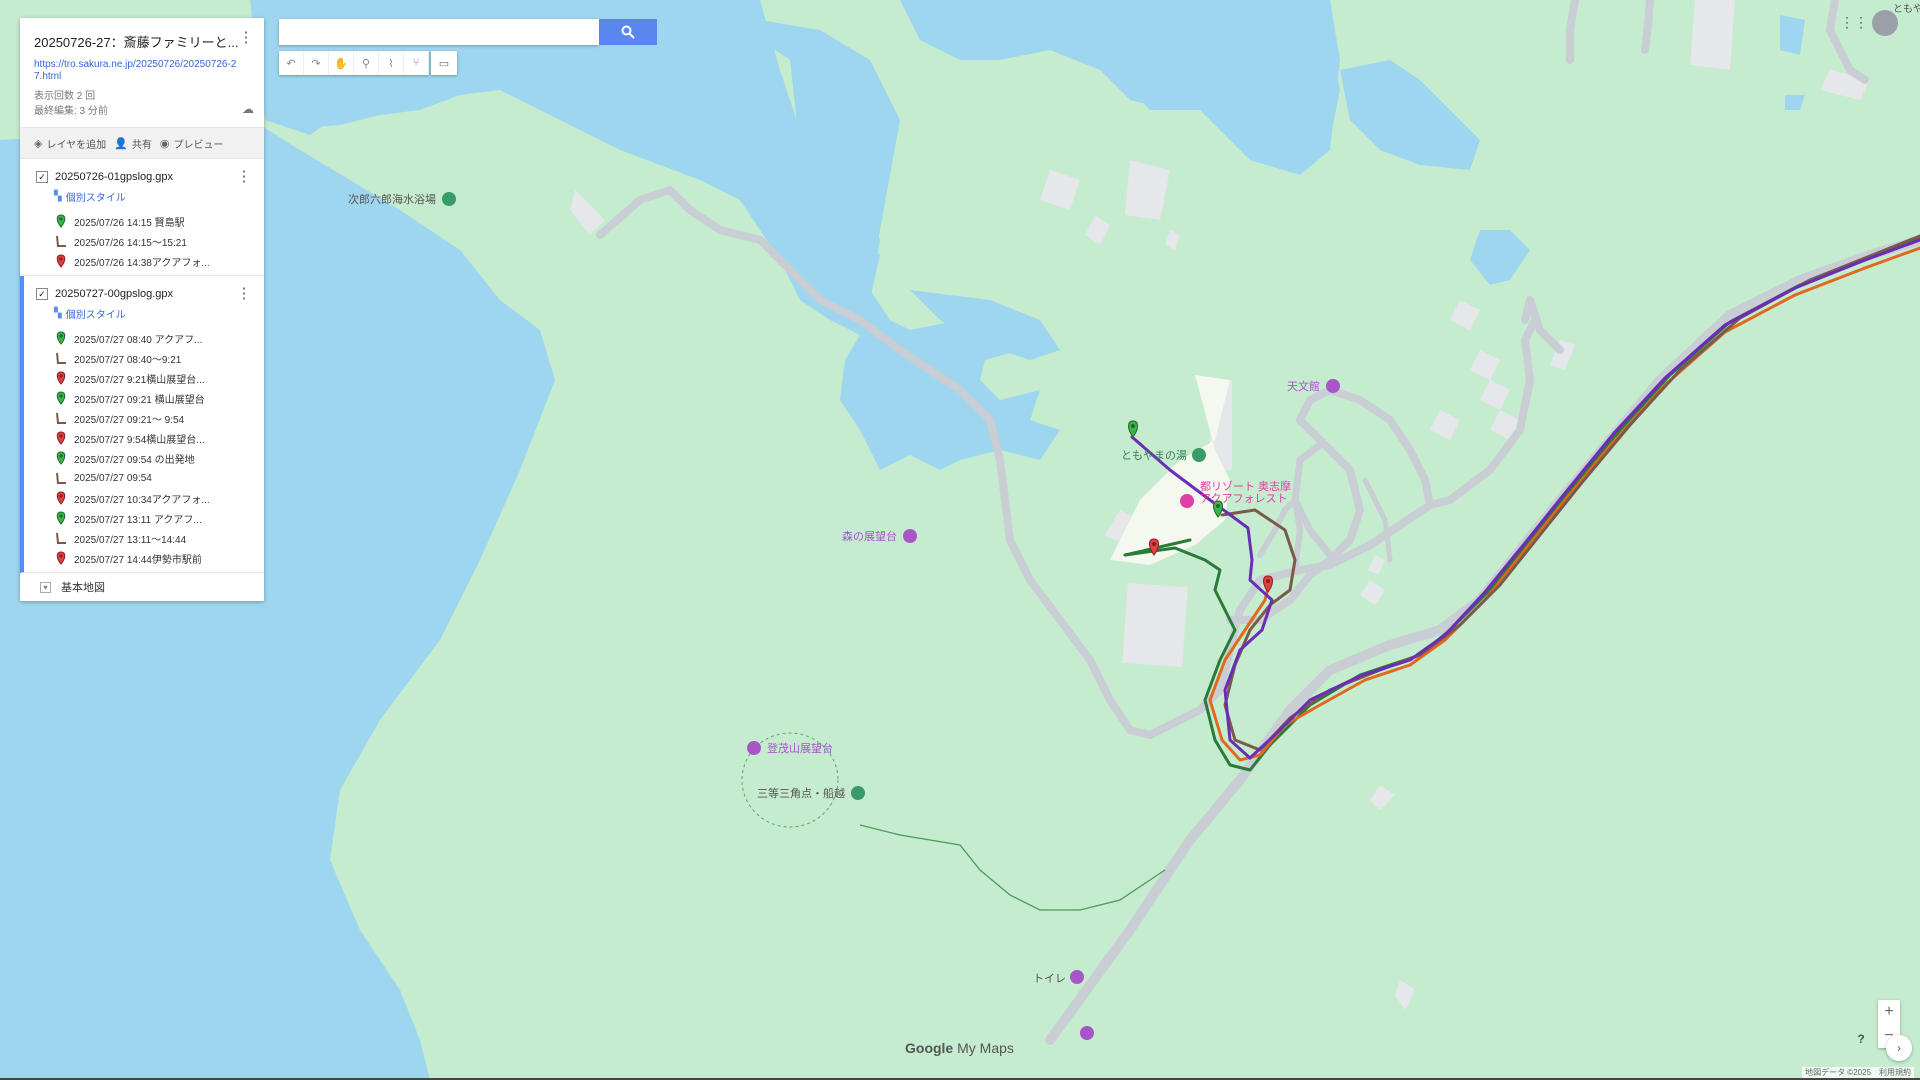 The height and width of the screenshot is (1080, 1920). What do you see at coordinates (858, 793) in the screenshot?
I see `triangulation-poi-icon` at bounding box center [858, 793].